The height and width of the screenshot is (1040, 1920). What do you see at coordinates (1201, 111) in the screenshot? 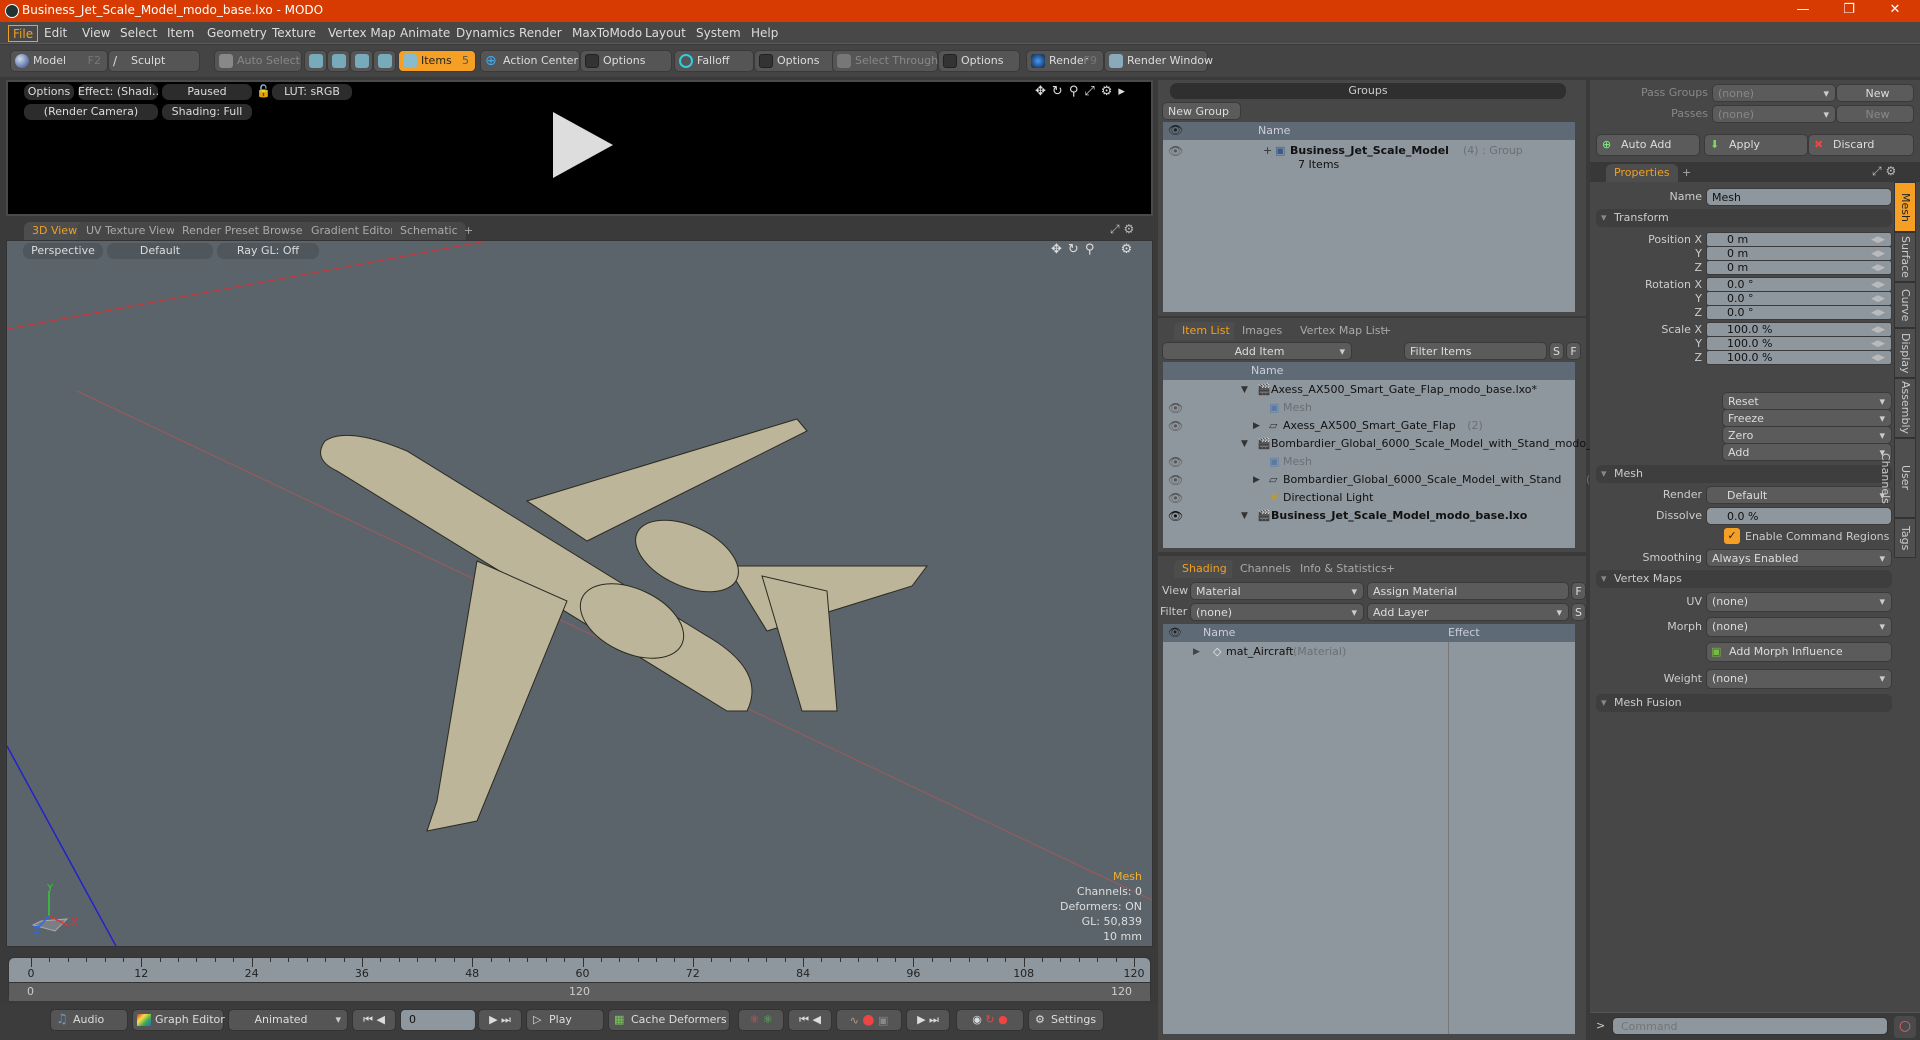
I see `new-group-button: New Group` at bounding box center [1201, 111].